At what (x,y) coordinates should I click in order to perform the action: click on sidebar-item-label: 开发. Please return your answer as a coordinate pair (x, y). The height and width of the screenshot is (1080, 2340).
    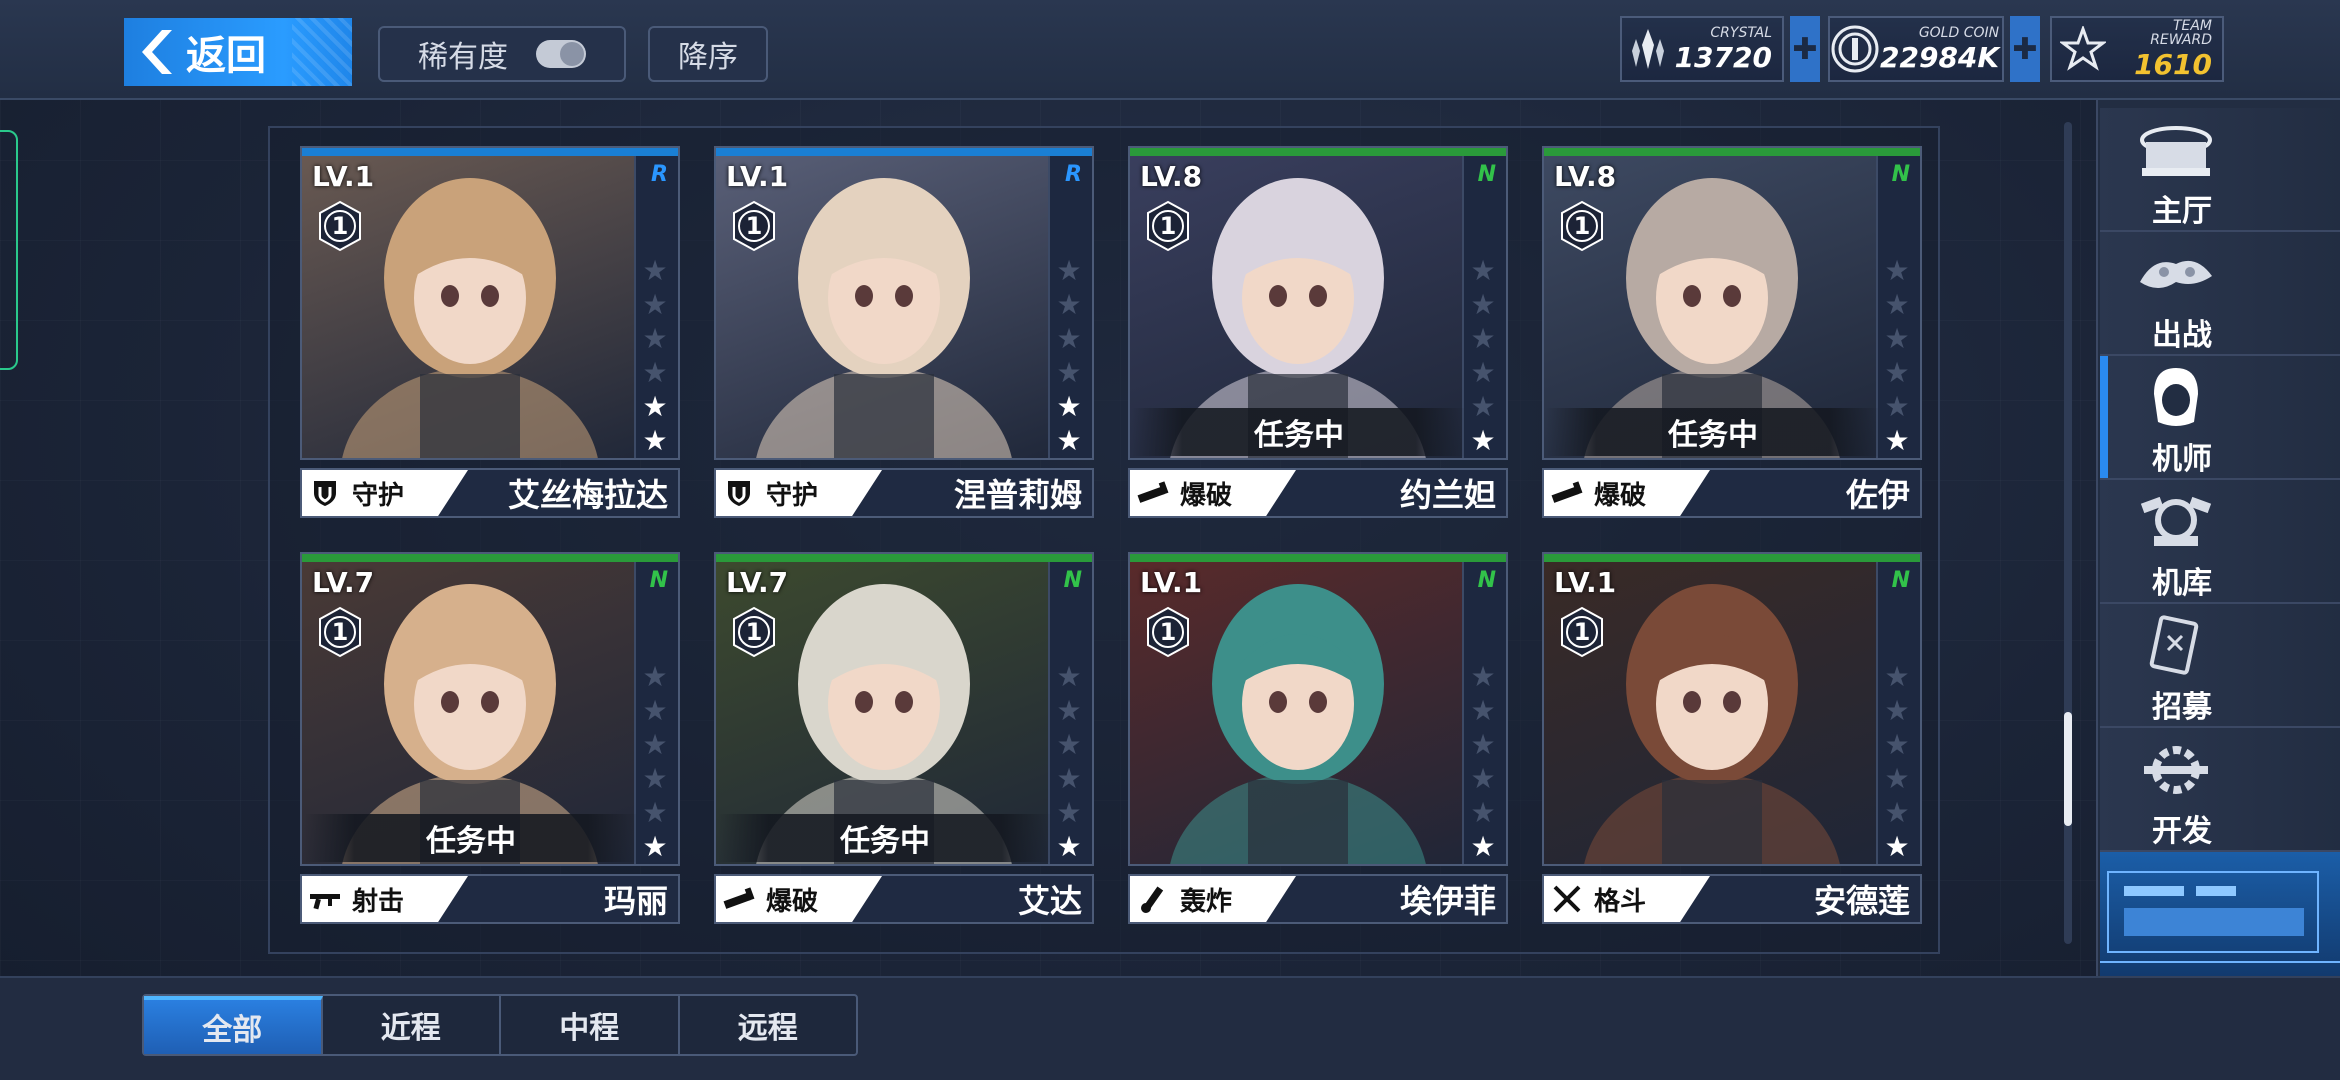
    Looking at the image, I should click on (2182, 831).